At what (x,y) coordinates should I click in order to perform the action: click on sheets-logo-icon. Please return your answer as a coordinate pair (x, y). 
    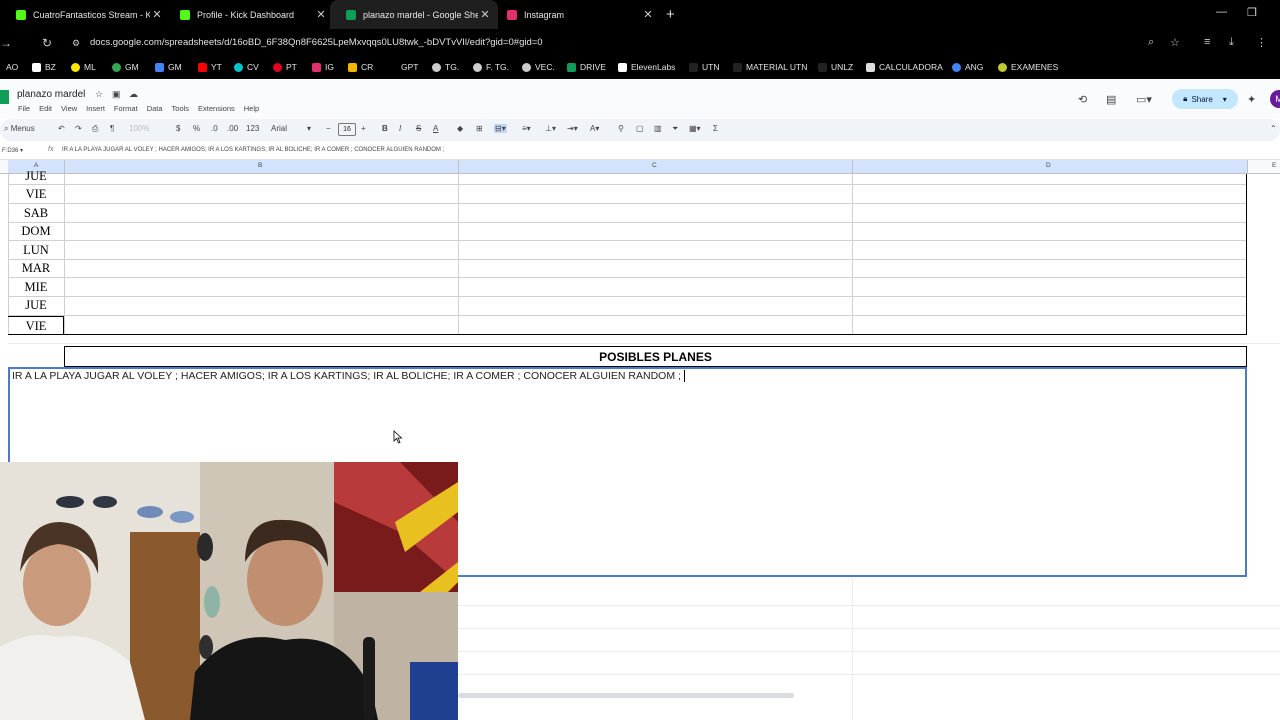
    Looking at the image, I should click on (4, 97).